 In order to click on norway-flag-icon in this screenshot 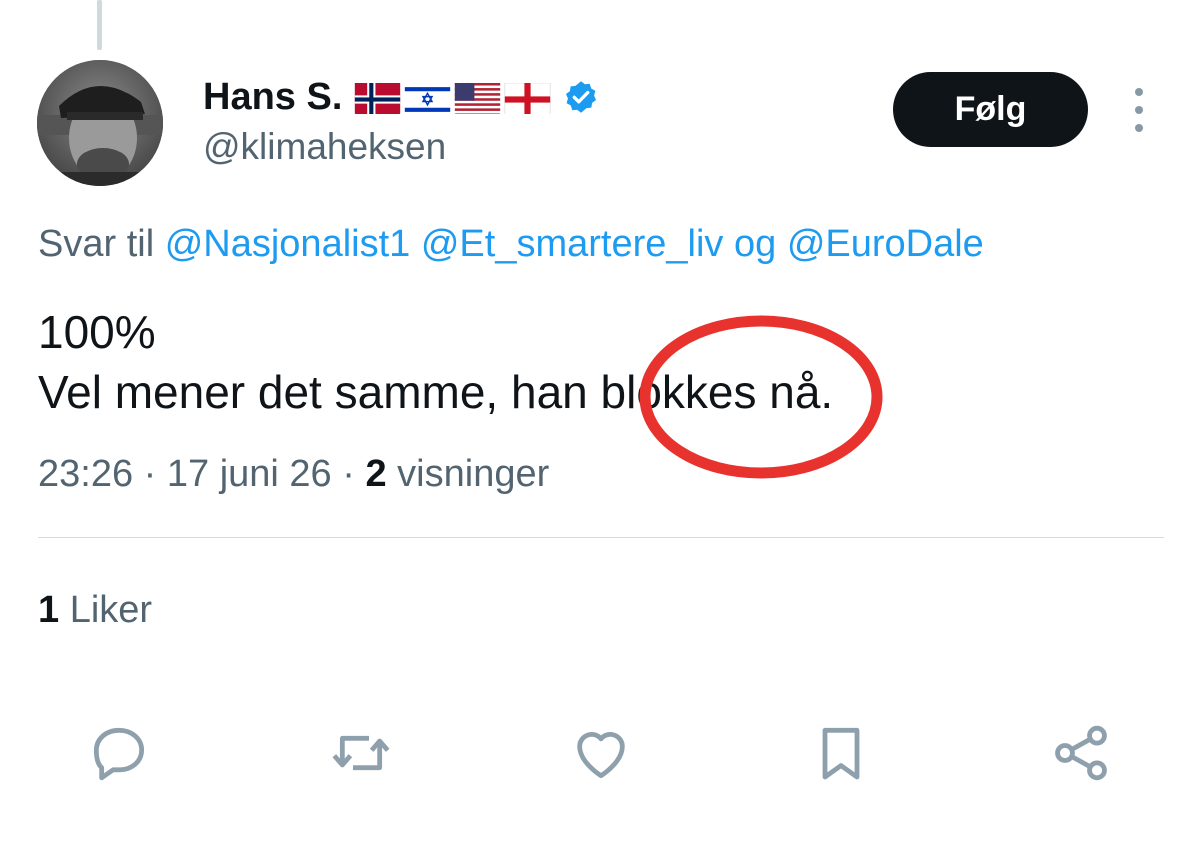, I will do `click(377, 97)`.